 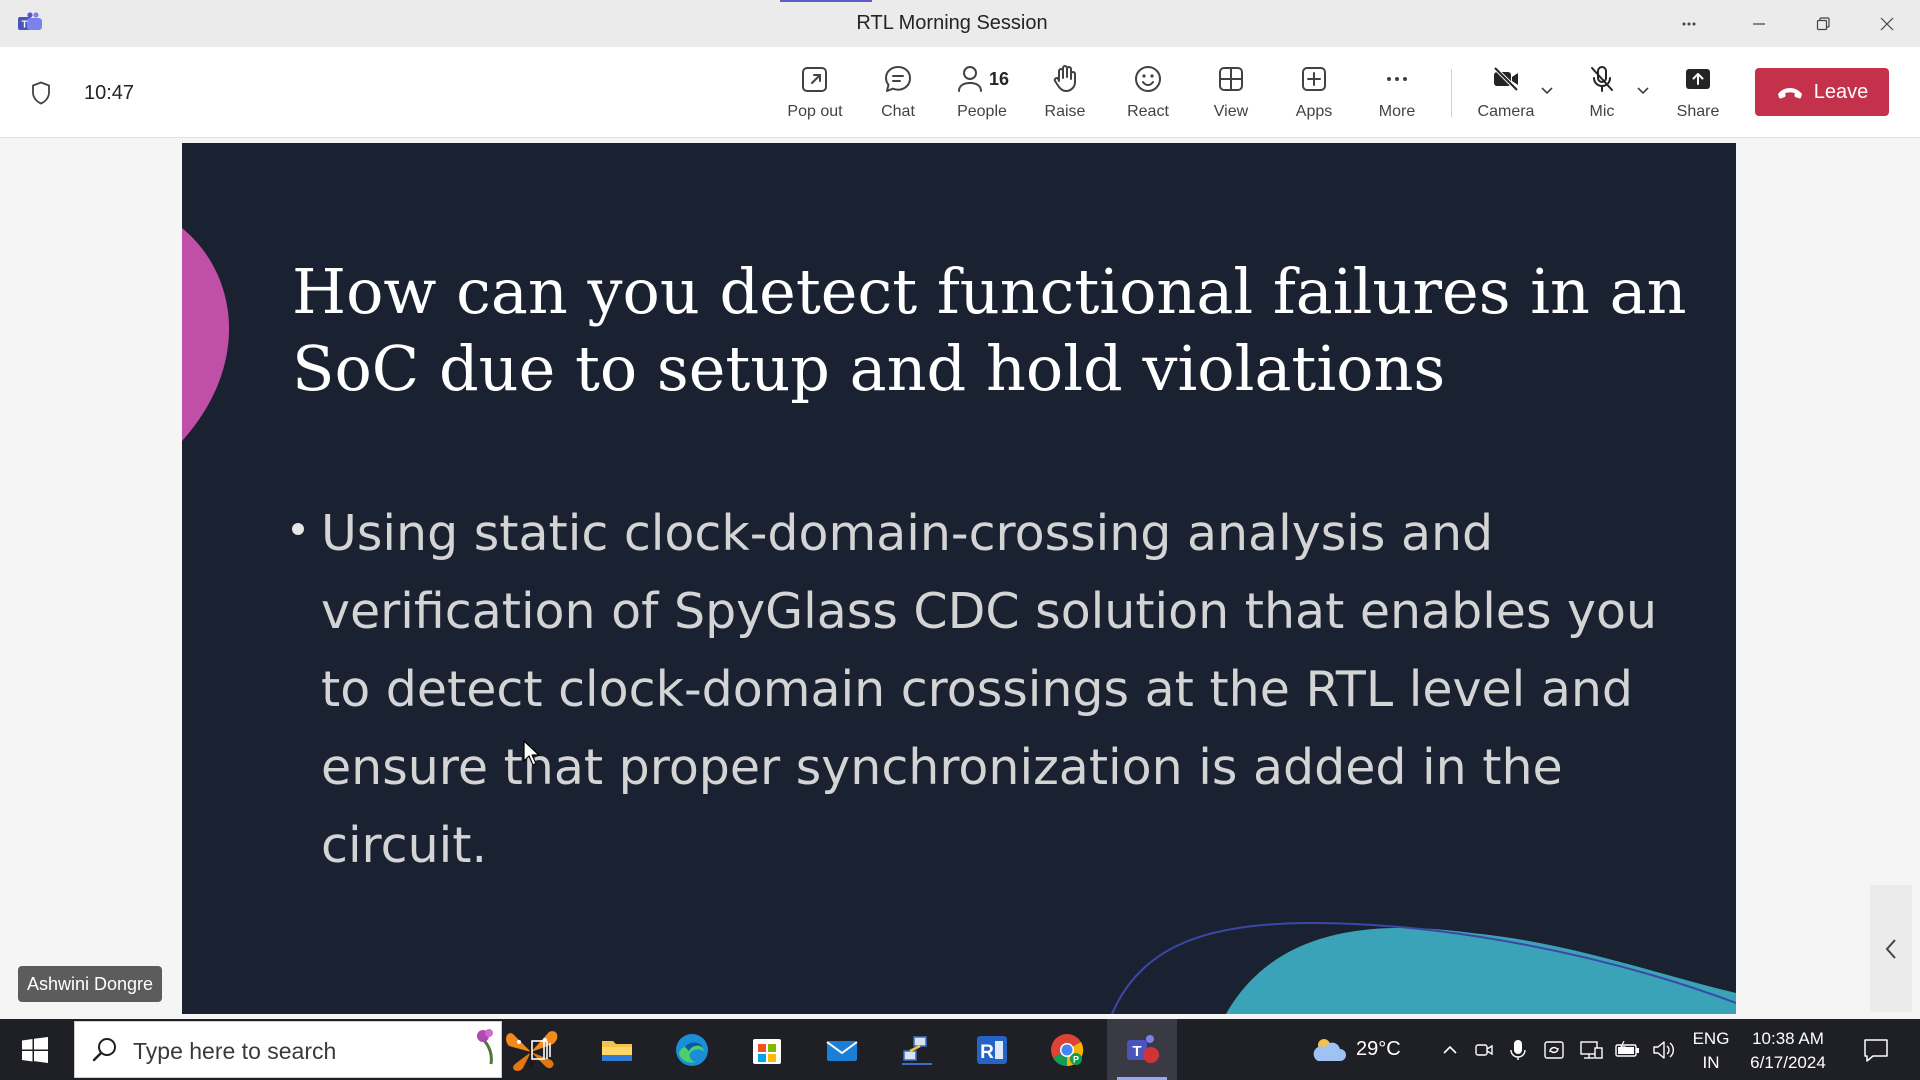 What do you see at coordinates (235, 1051) in the screenshot?
I see `search-placeholder: Type here to search` at bounding box center [235, 1051].